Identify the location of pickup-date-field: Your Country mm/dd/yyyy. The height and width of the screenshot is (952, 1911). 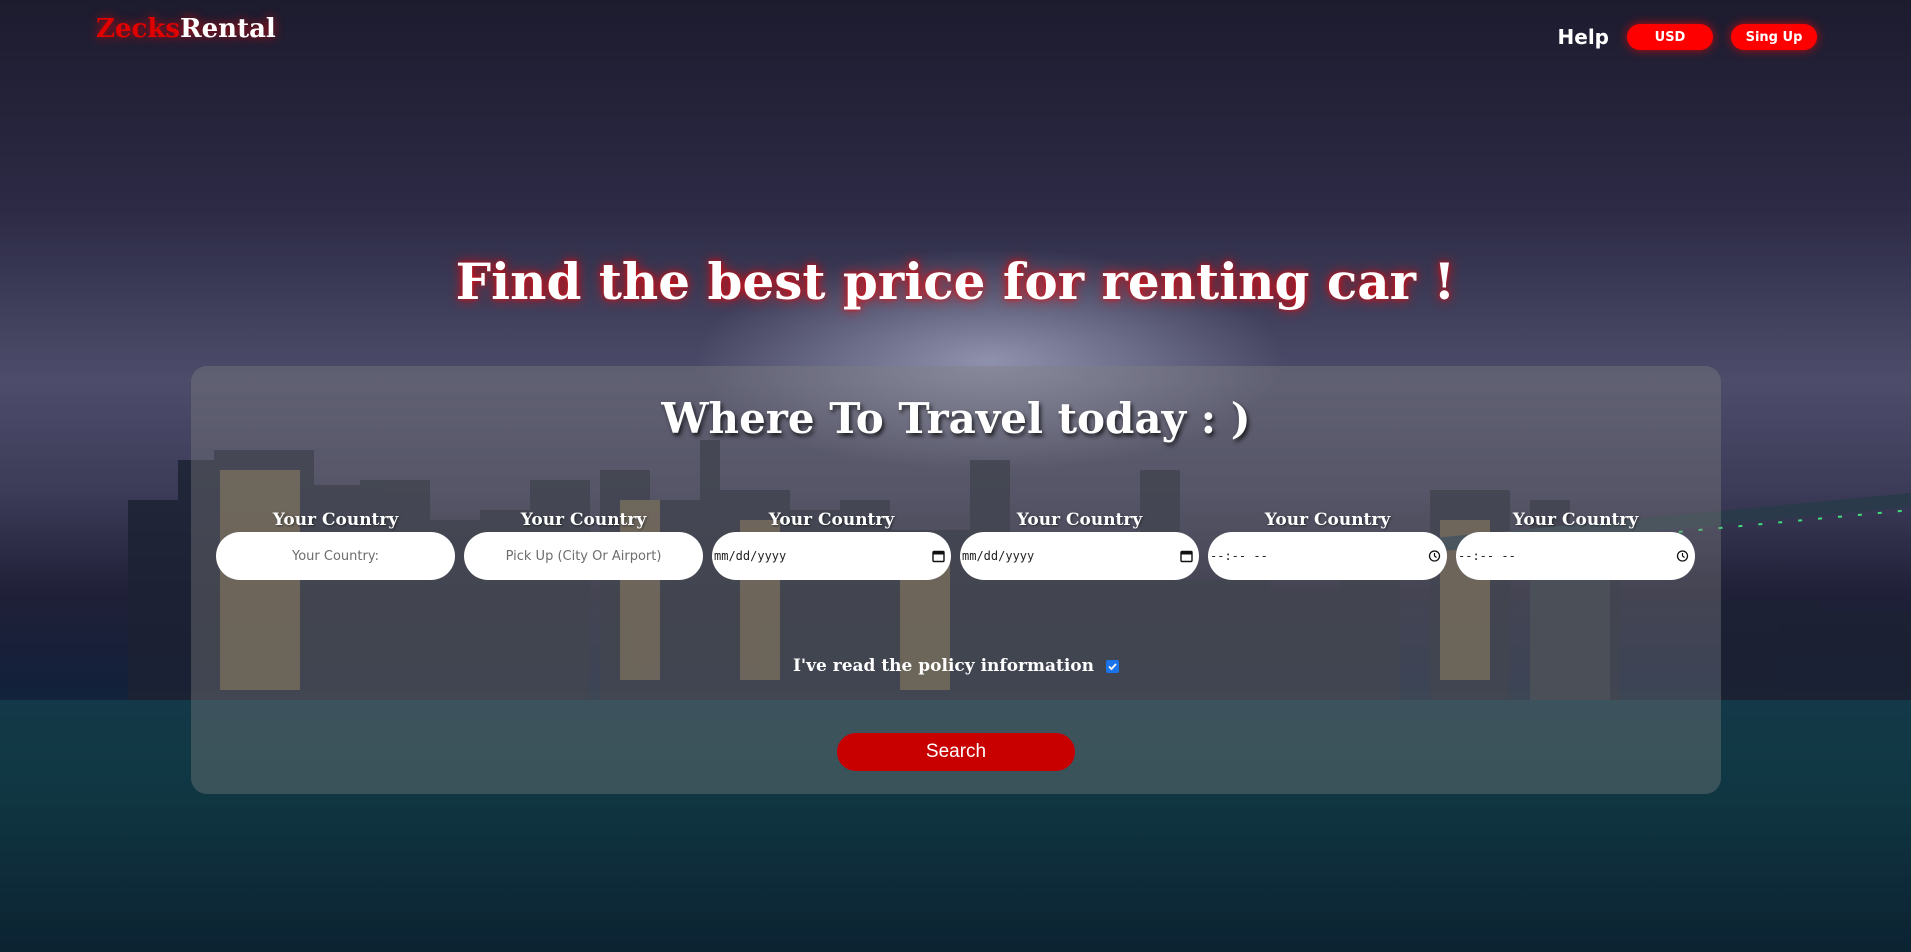
(831, 545).